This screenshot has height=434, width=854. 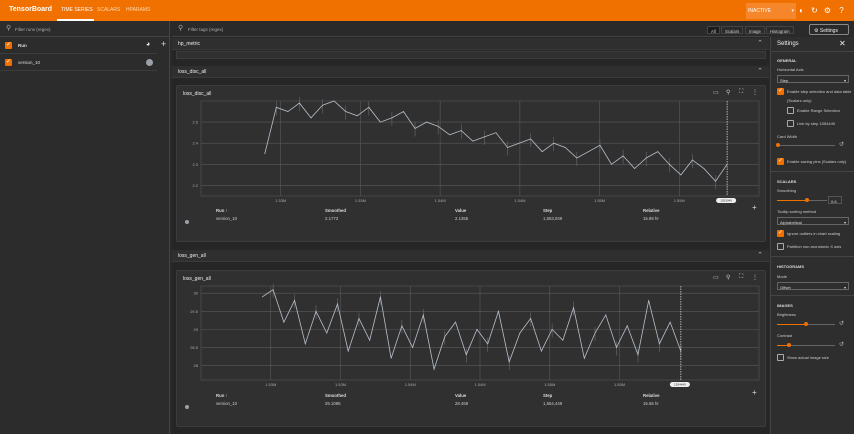 What do you see at coordinates (829, 29) in the screenshot?
I see `settings-button: ⚙ Settings` at bounding box center [829, 29].